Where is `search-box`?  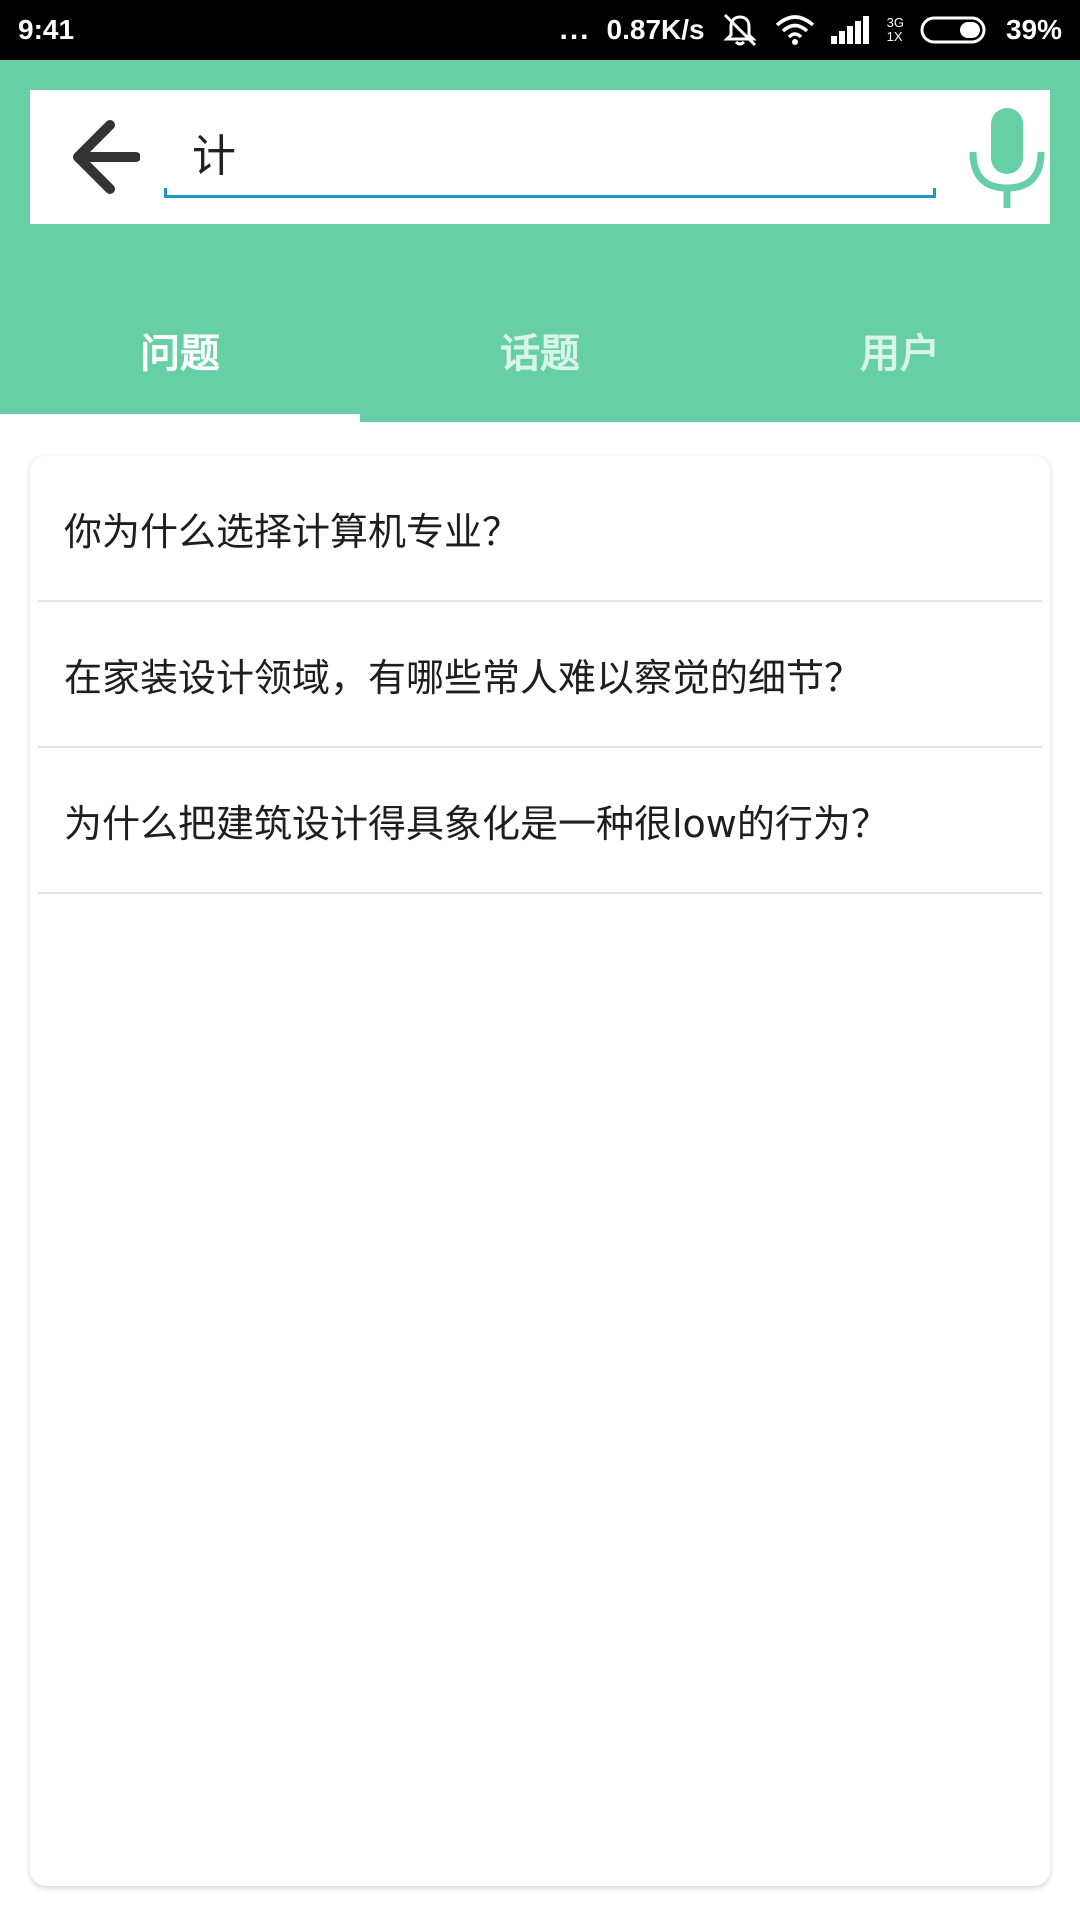
search-box is located at coordinates (540, 157).